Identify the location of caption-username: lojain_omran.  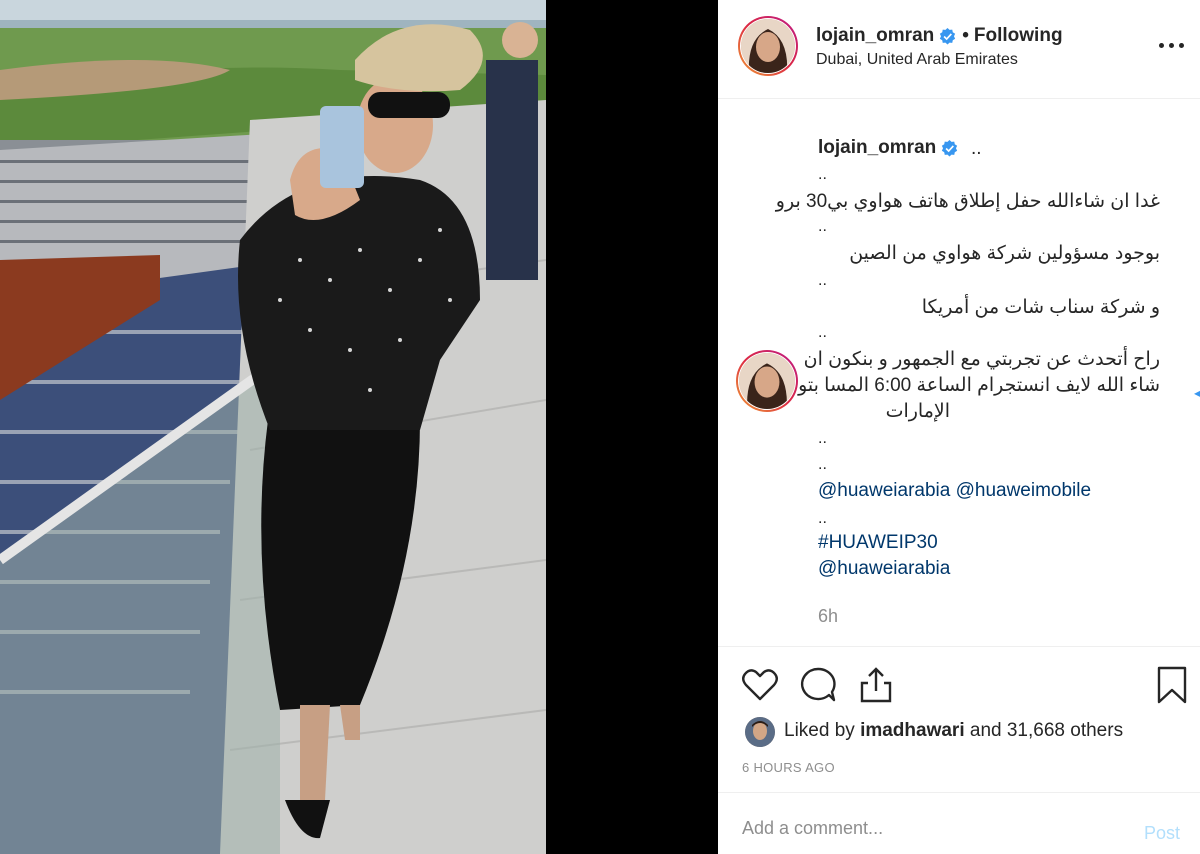
(877, 148).